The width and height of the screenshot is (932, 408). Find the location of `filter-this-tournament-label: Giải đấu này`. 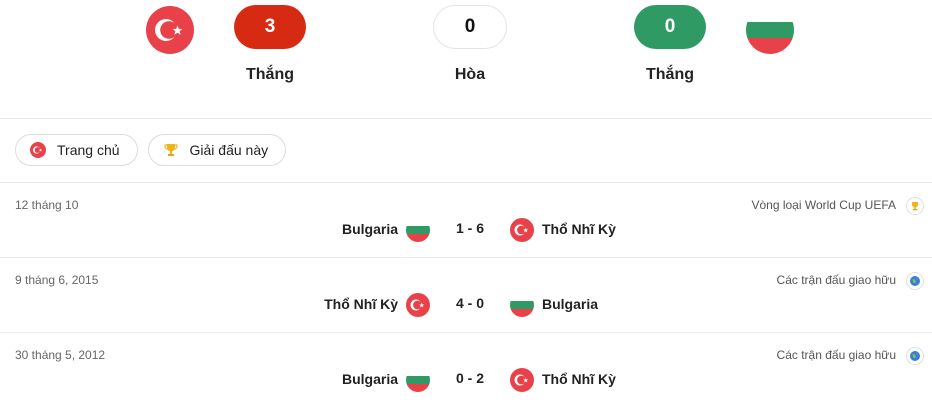

filter-this-tournament-label: Giải đấu này is located at coordinates (229, 150).